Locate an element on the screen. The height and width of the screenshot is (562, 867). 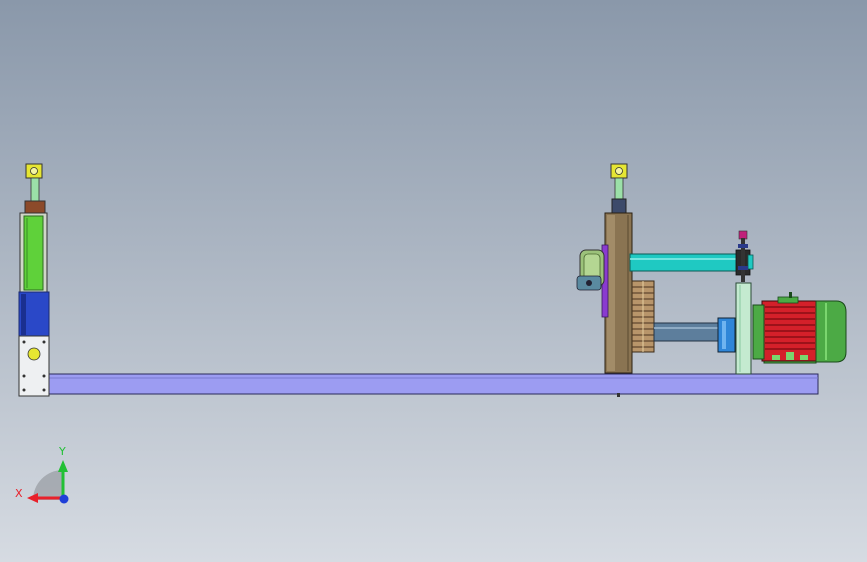
shaft-coupling is located at coordinates (726, 335).